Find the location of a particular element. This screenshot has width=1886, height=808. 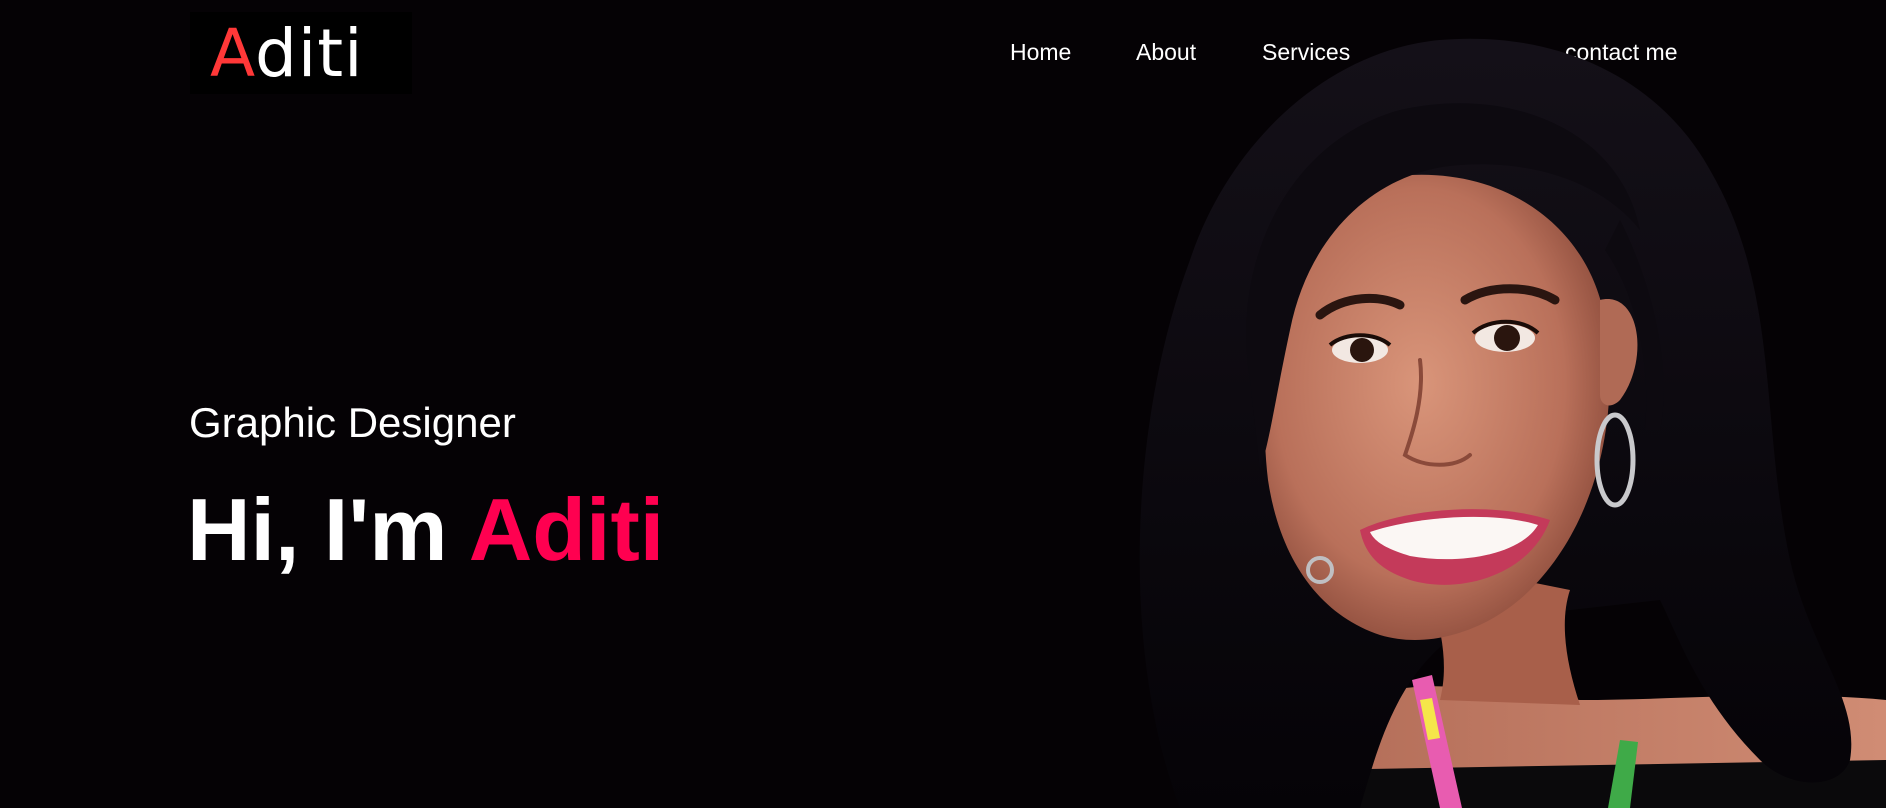

hero-title: Hi, I'm Aditi is located at coordinates (425, 530).